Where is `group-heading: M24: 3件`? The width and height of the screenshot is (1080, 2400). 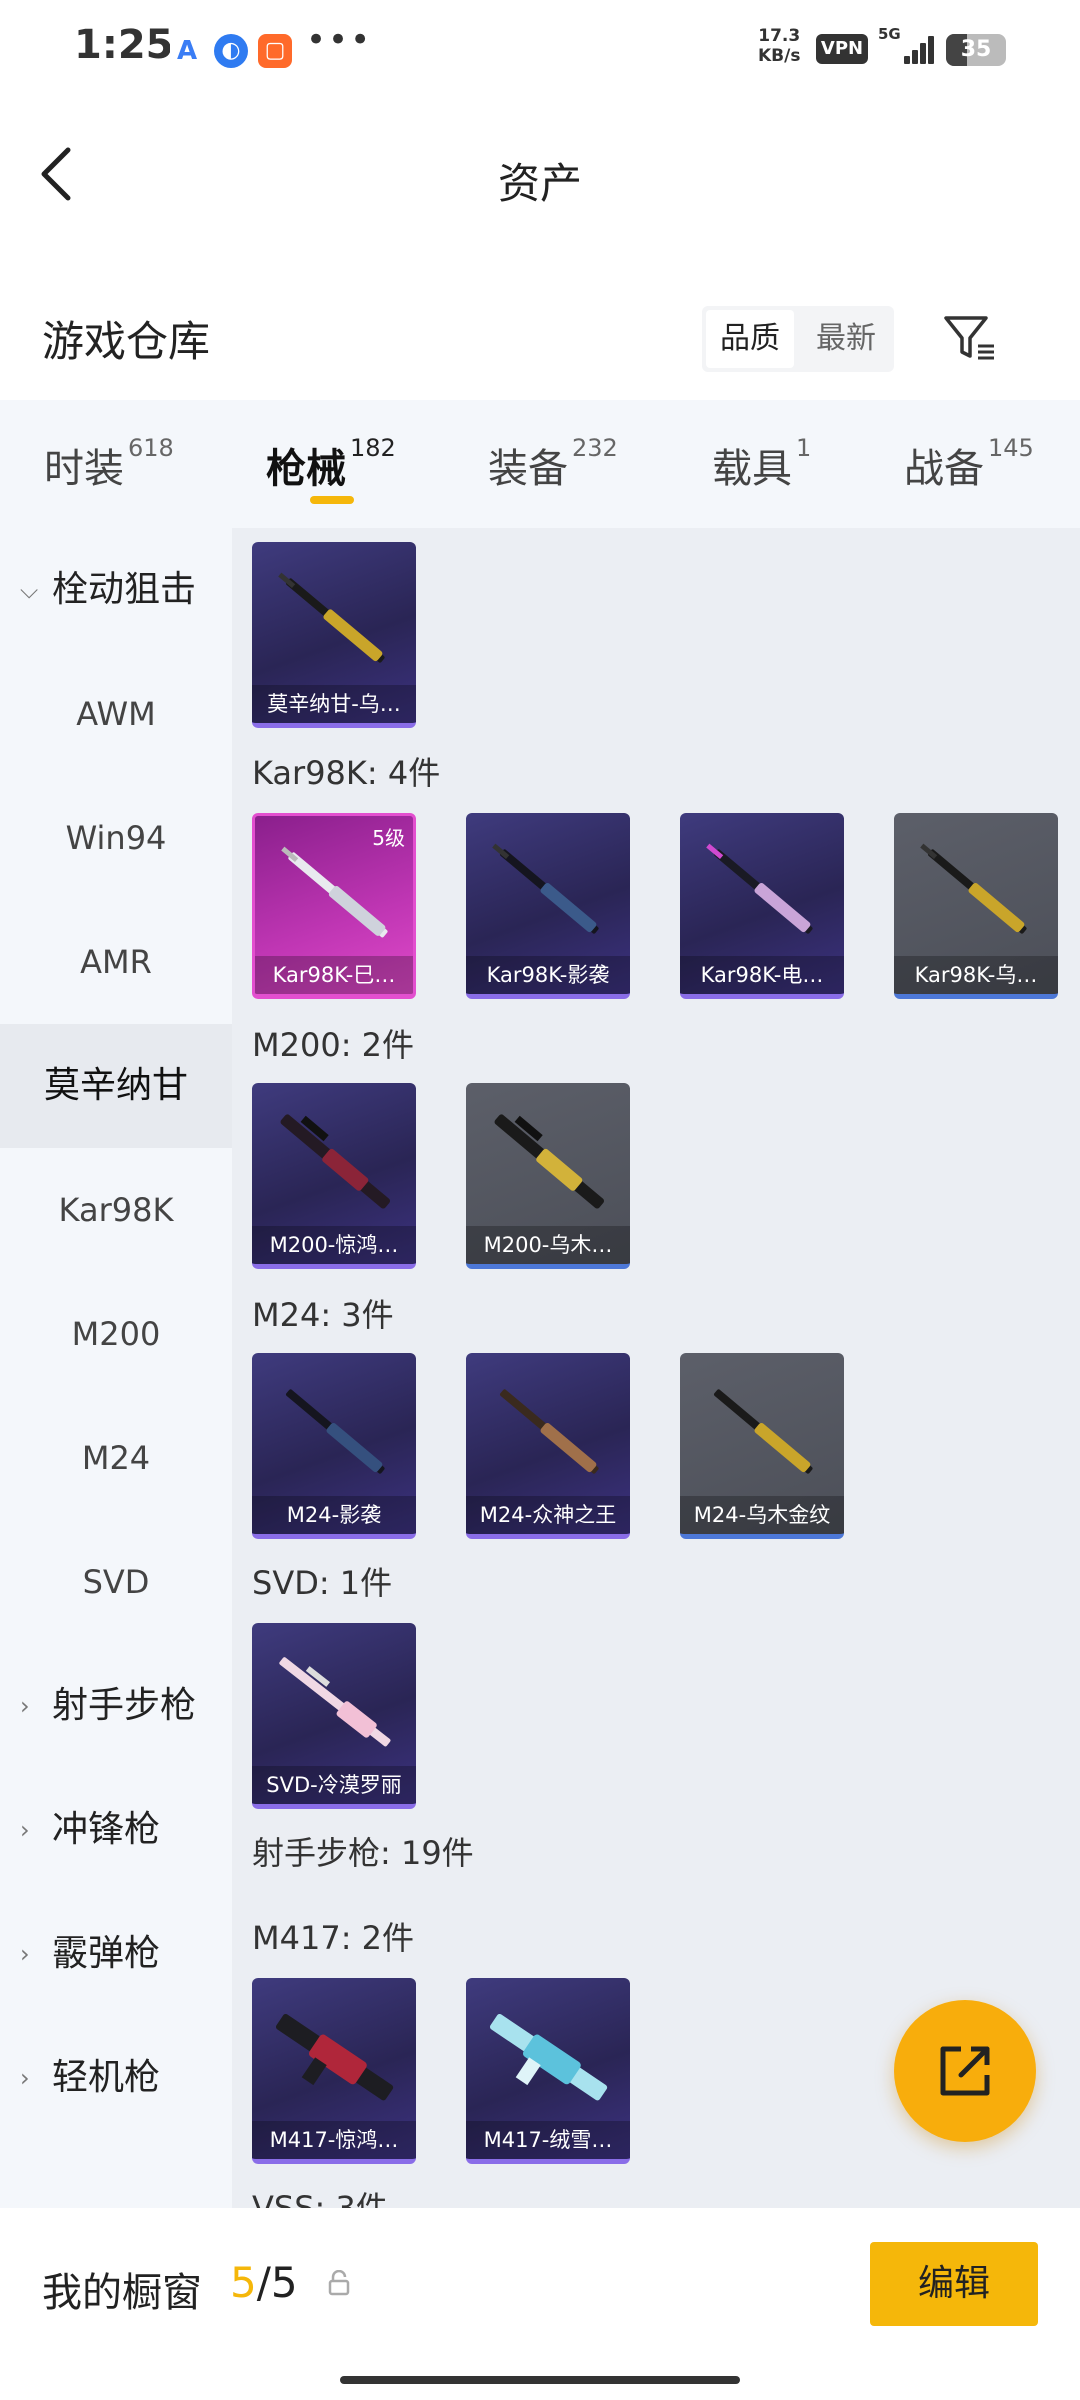 group-heading: M24: 3件 is located at coordinates (323, 1315).